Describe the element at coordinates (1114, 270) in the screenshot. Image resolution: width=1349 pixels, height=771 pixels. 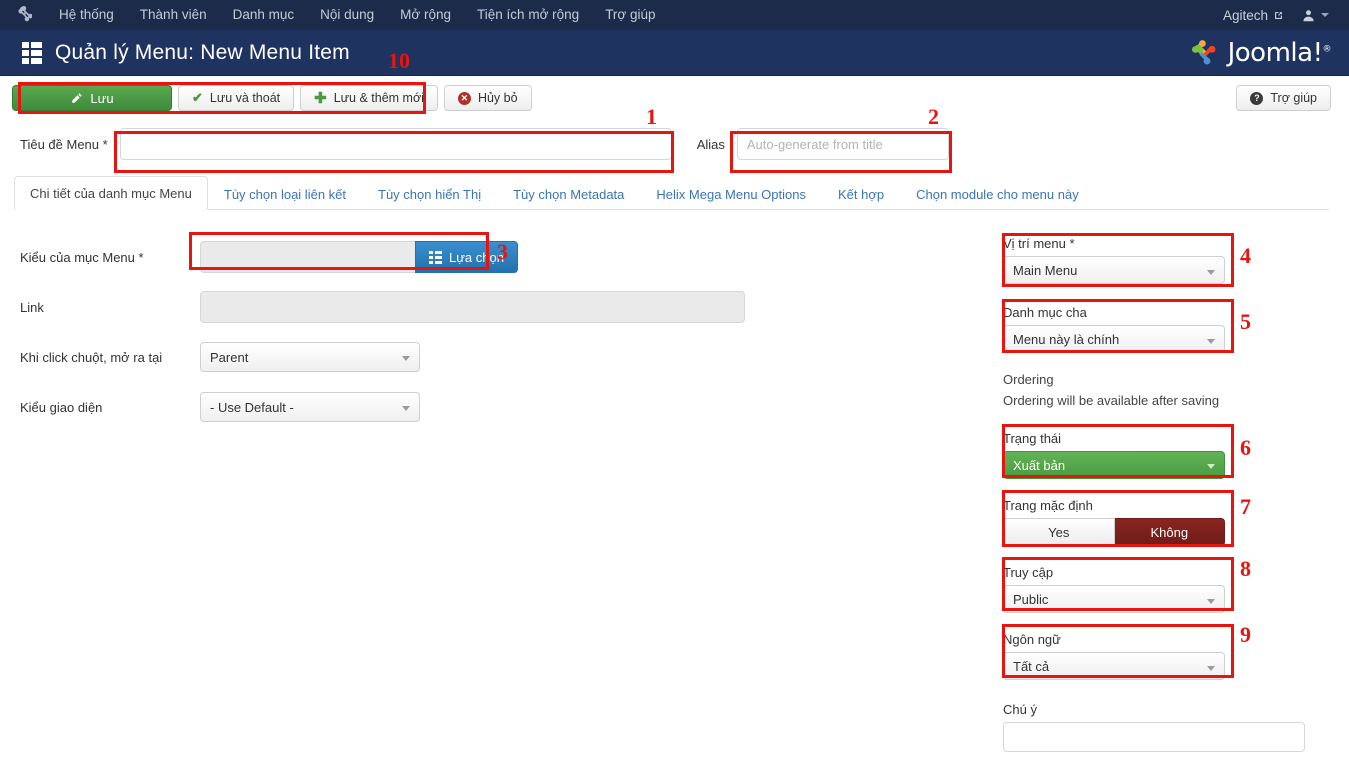
I see `menu-location-select: Main Menu` at that location.